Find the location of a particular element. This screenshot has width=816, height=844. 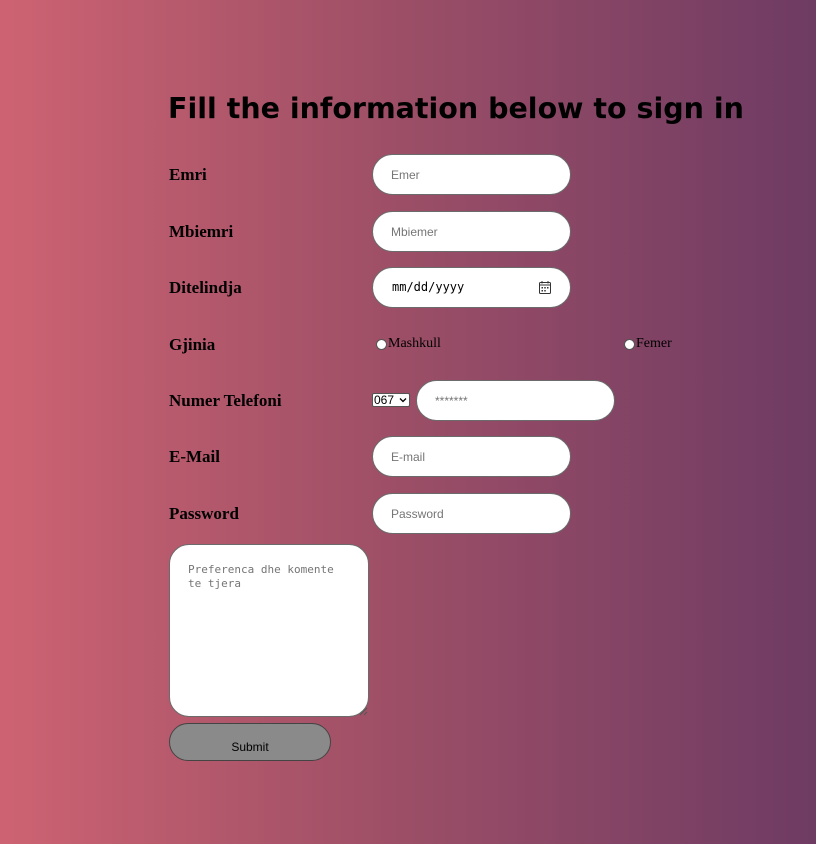

birthdate-value: mm/dd/yyyy is located at coordinates (428, 287).